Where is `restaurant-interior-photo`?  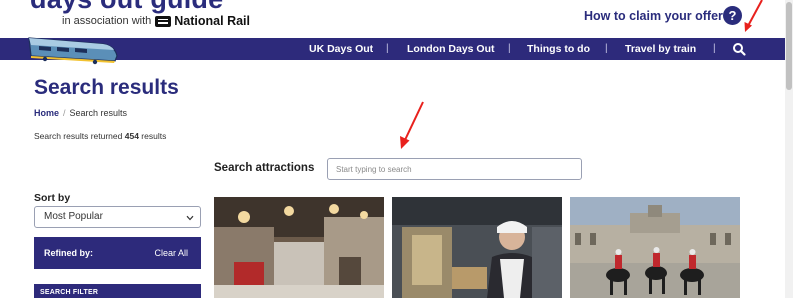
restaurant-interior-photo is located at coordinates (299, 247).